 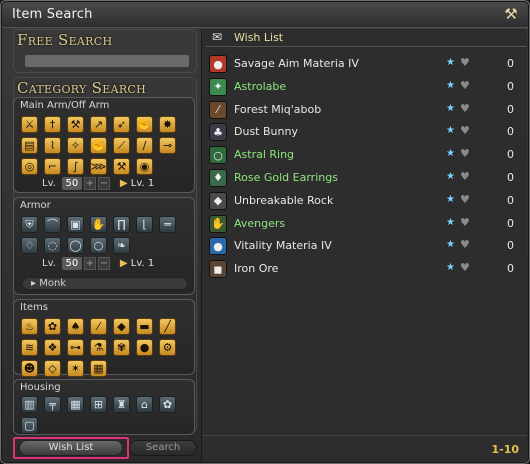 I want to click on misc-icon: ▦, so click(x=98, y=368).